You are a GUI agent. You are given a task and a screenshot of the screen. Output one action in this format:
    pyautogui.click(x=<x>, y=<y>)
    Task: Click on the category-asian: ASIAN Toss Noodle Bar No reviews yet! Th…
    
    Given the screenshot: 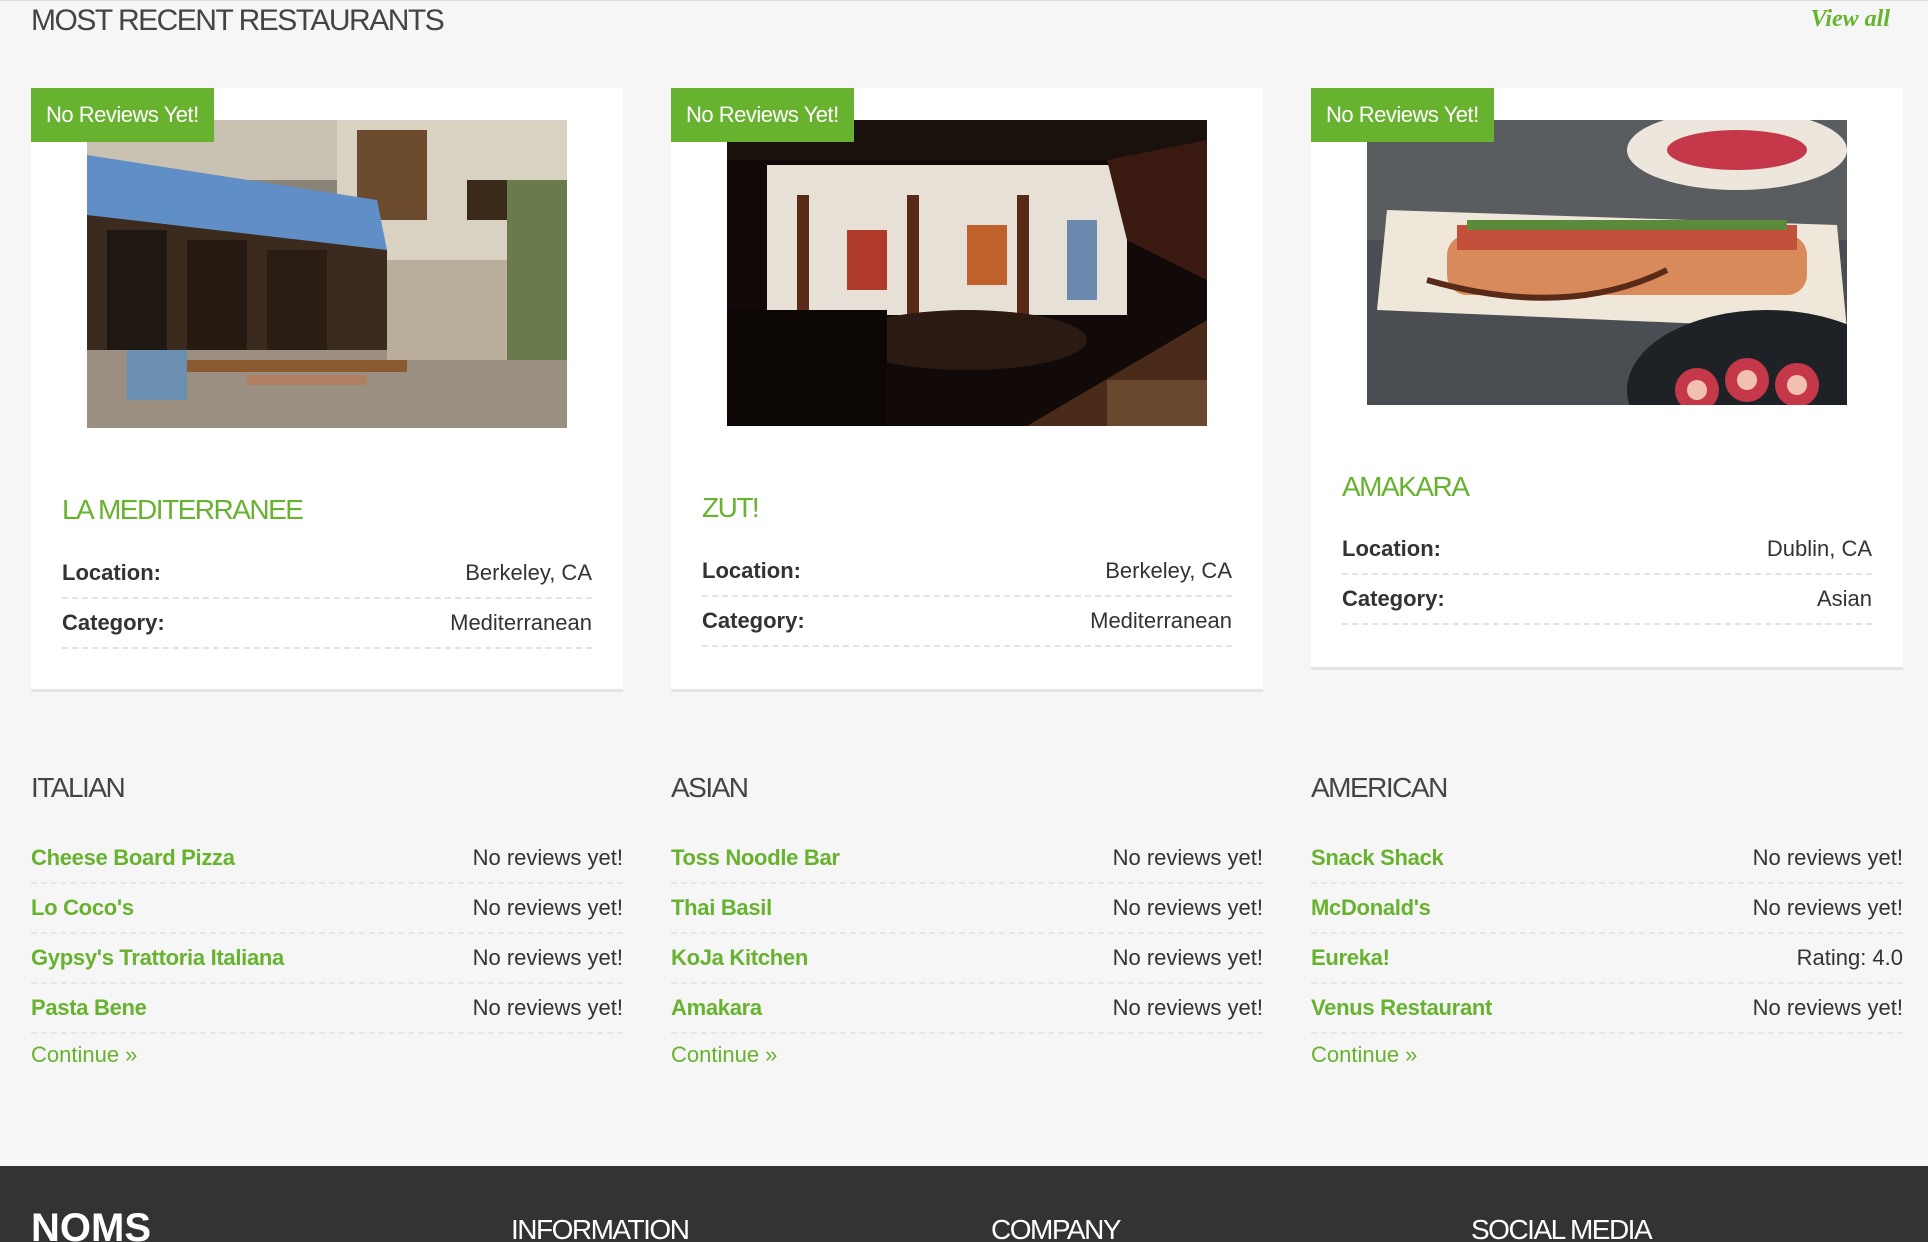 What is the action you would take?
    pyautogui.click(x=967, y=920)
    